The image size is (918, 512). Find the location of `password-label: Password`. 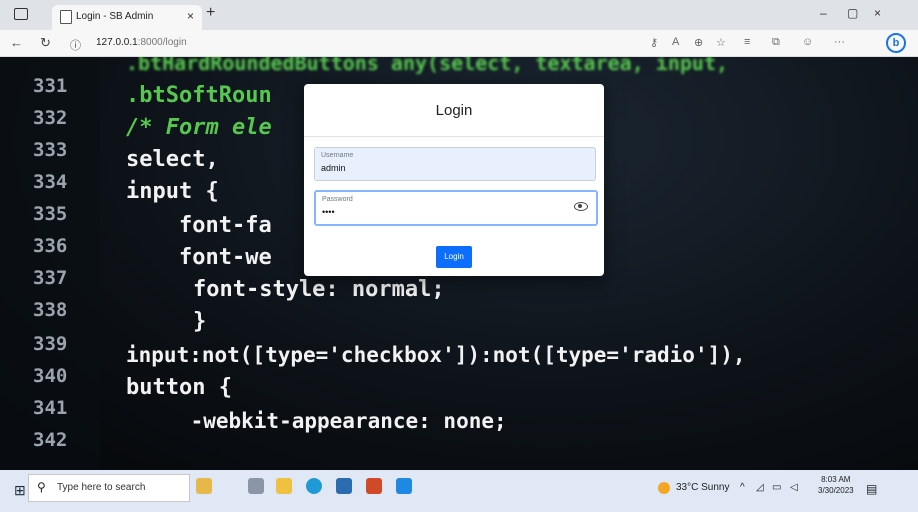

password-label: Password is located at coordinates (337, 199).